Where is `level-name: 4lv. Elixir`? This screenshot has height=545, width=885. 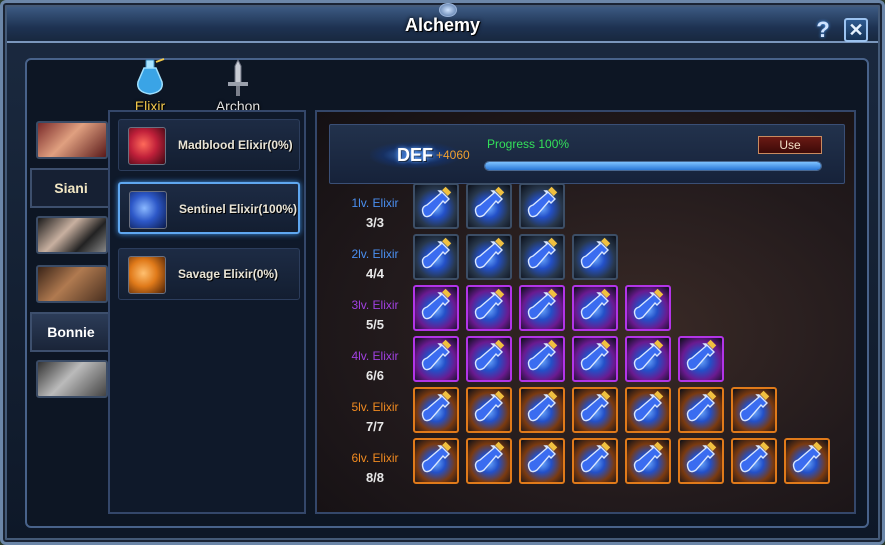
level-name: 4lv. Elixir is located at coordinates (375, 356).